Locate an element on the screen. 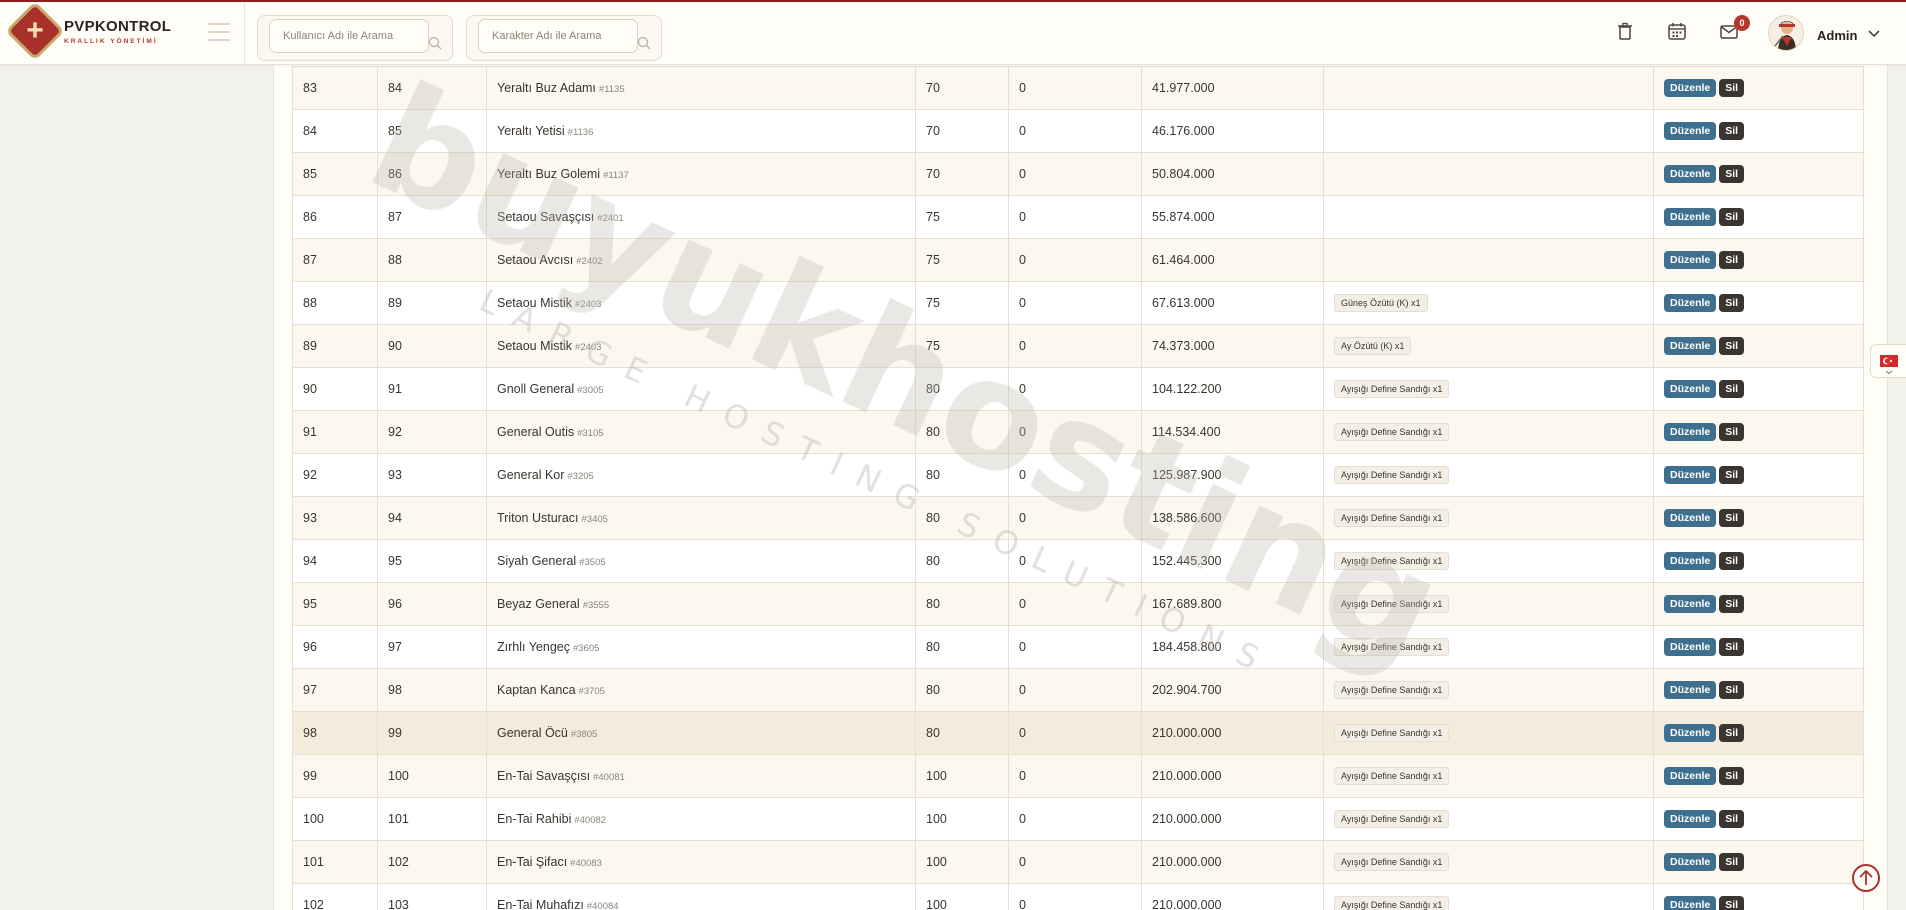 The image size is (1906, 910). trash-icon is located at coordinates (1625, 31).